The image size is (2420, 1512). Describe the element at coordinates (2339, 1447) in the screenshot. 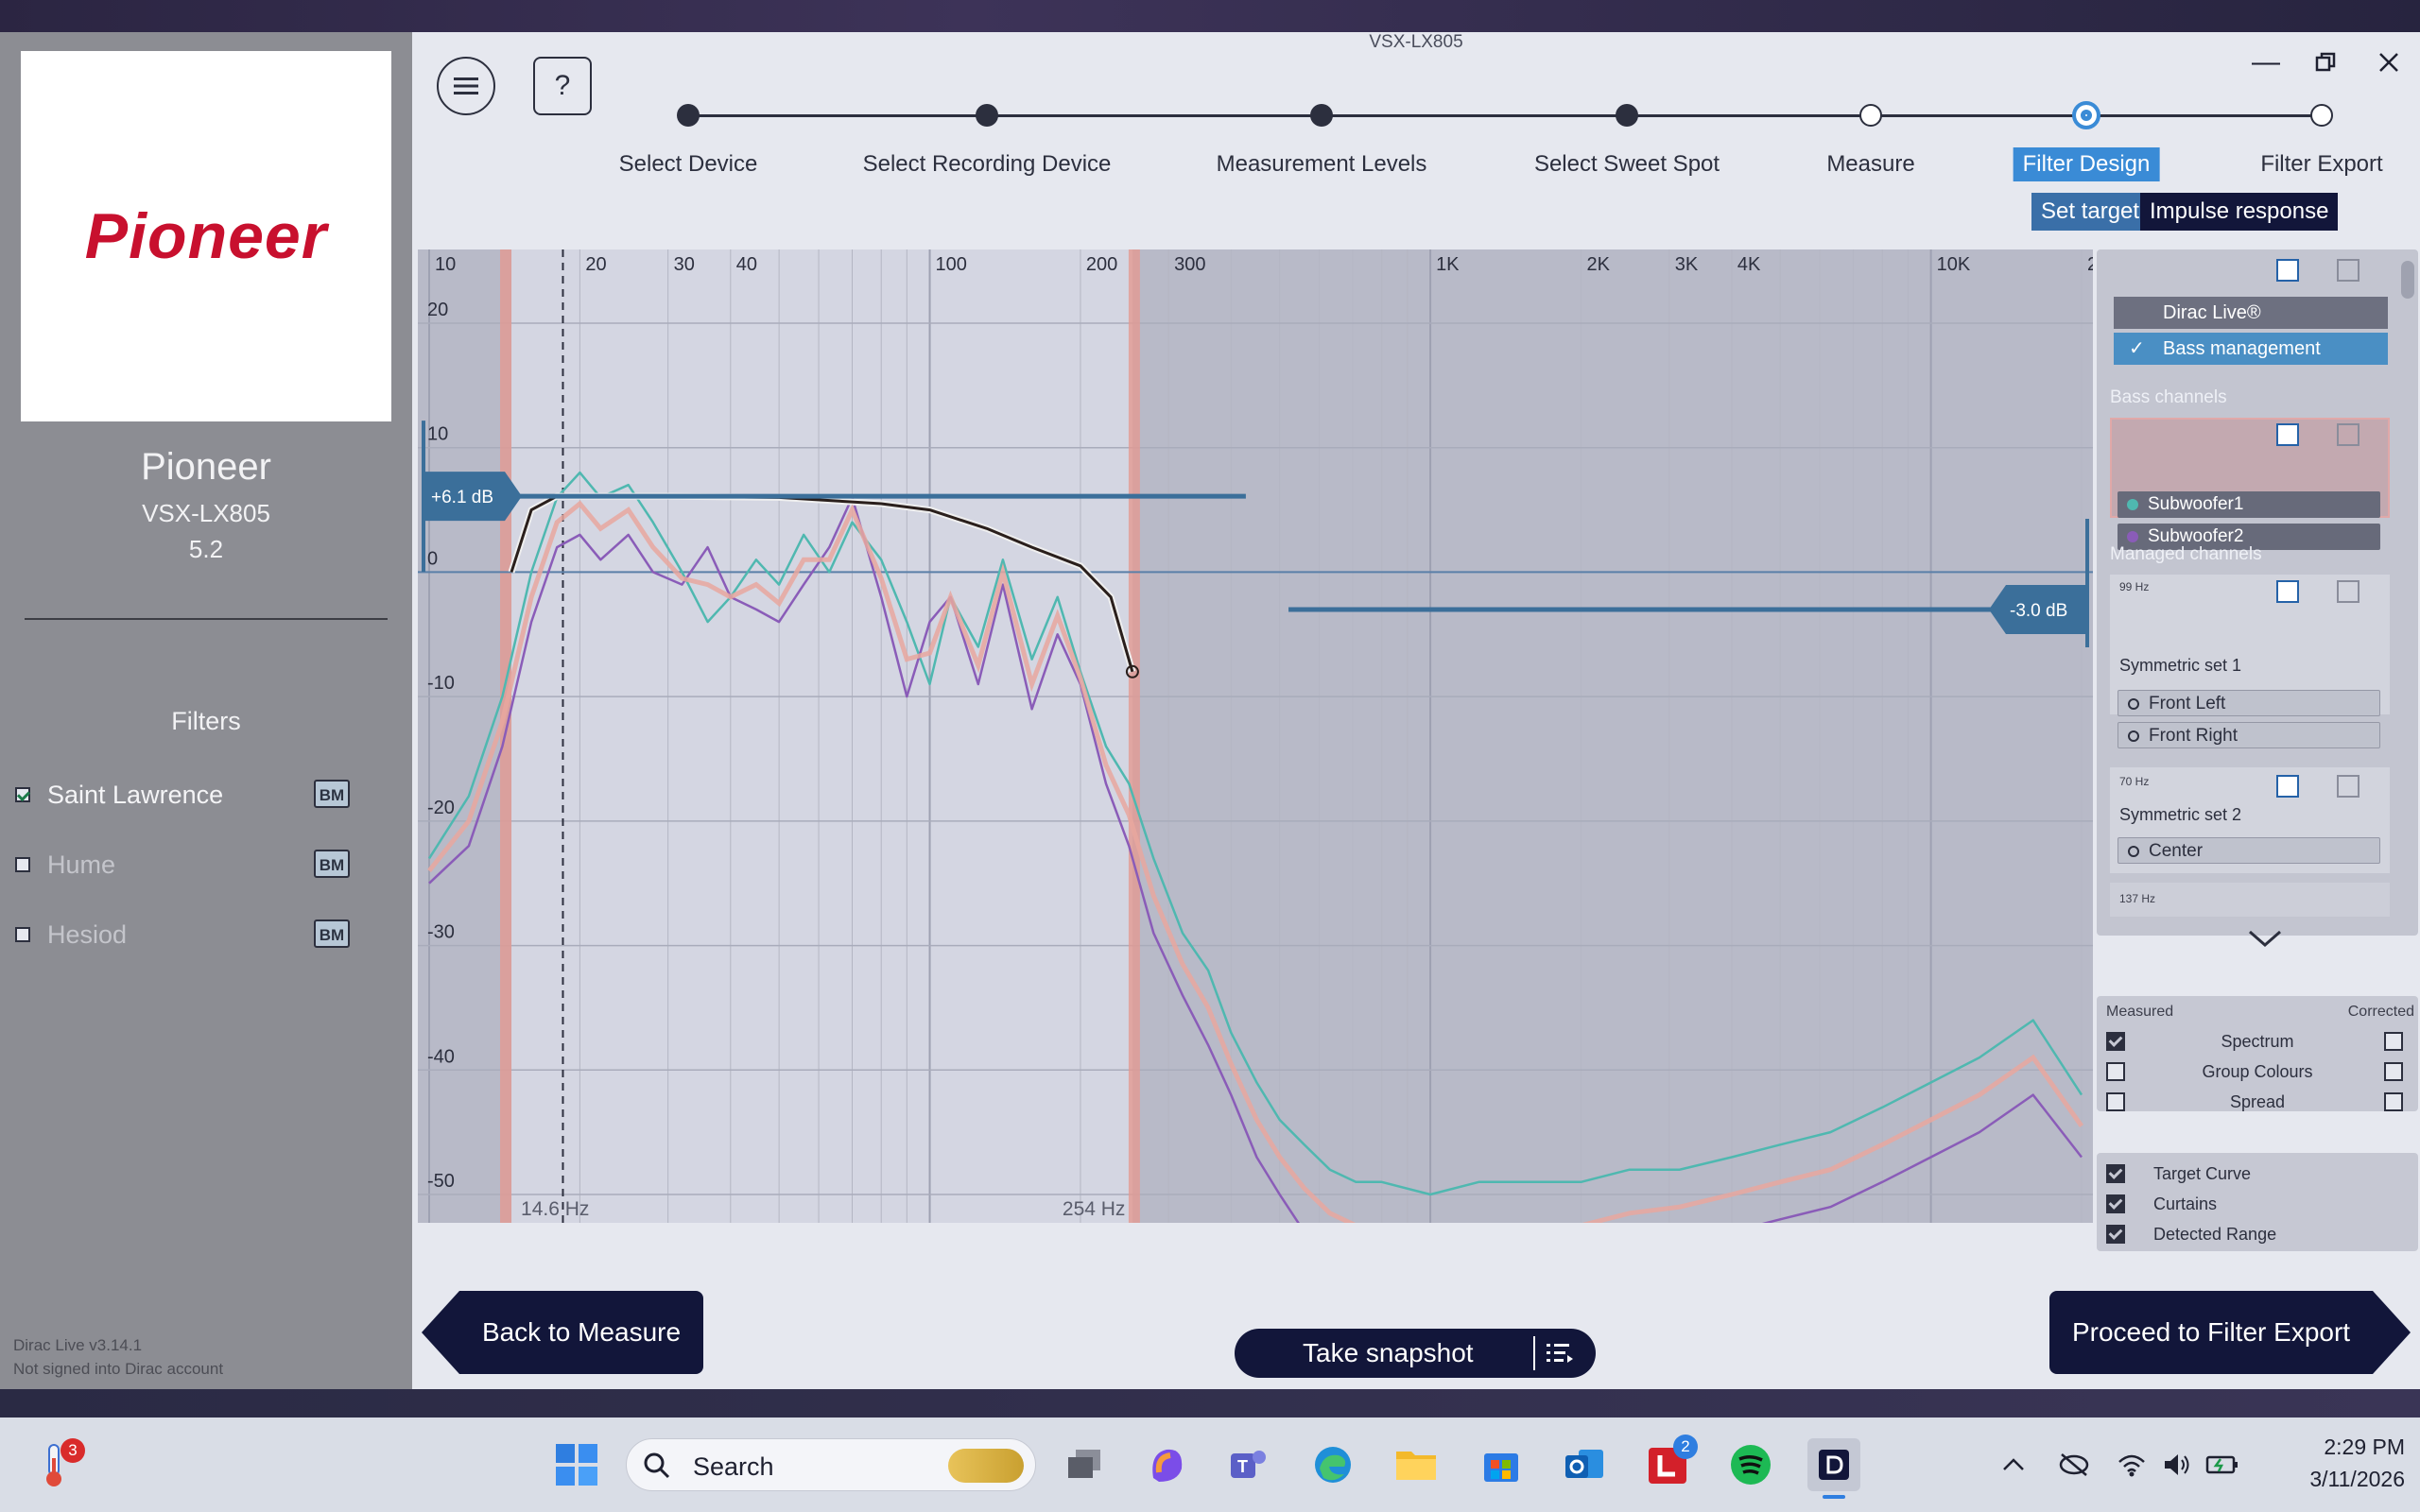

I see `clock-time: 2:29 PM` at that location.